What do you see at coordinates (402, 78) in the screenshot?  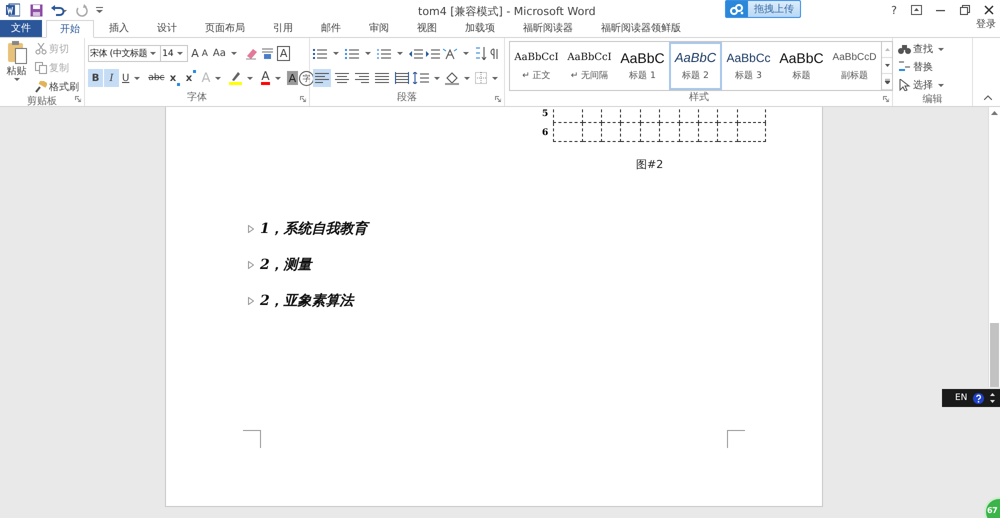 I see `align-distribute-icon` at bounding box center [402, 78].